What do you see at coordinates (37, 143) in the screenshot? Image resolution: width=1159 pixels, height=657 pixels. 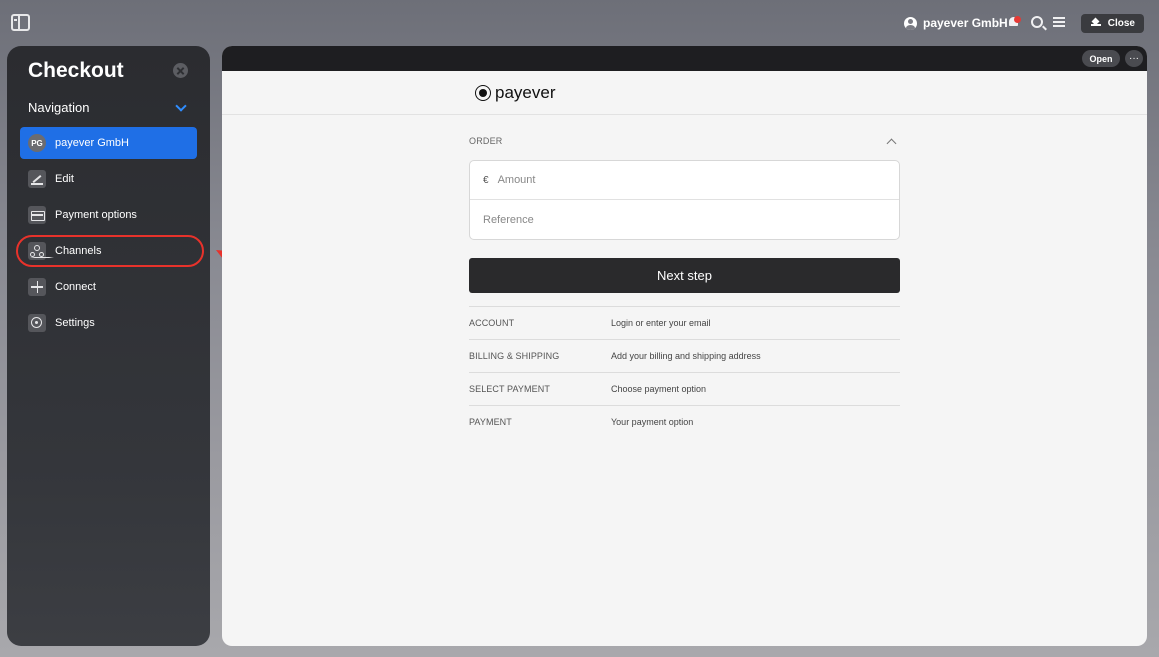 I see `avatar: PG` at bounding box center [37, 143].